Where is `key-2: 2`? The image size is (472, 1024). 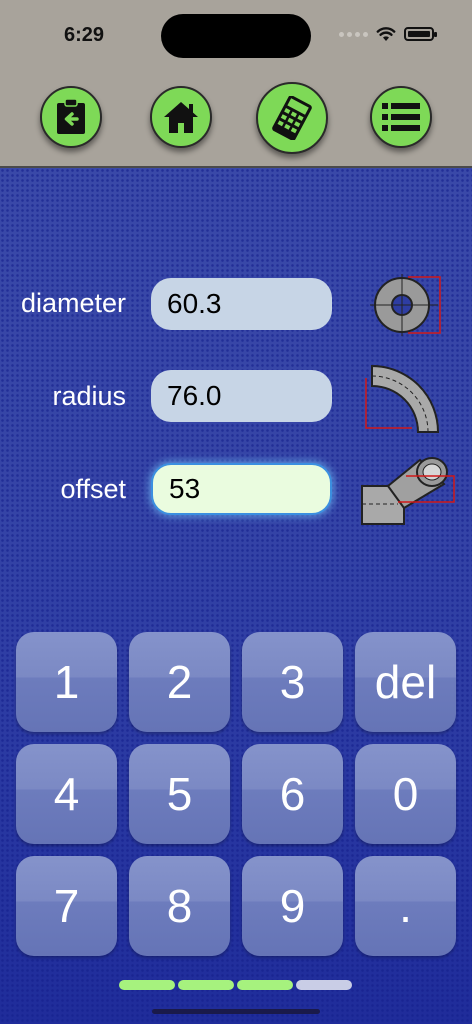 key-2: 2 is located at coordinates (179, 682).